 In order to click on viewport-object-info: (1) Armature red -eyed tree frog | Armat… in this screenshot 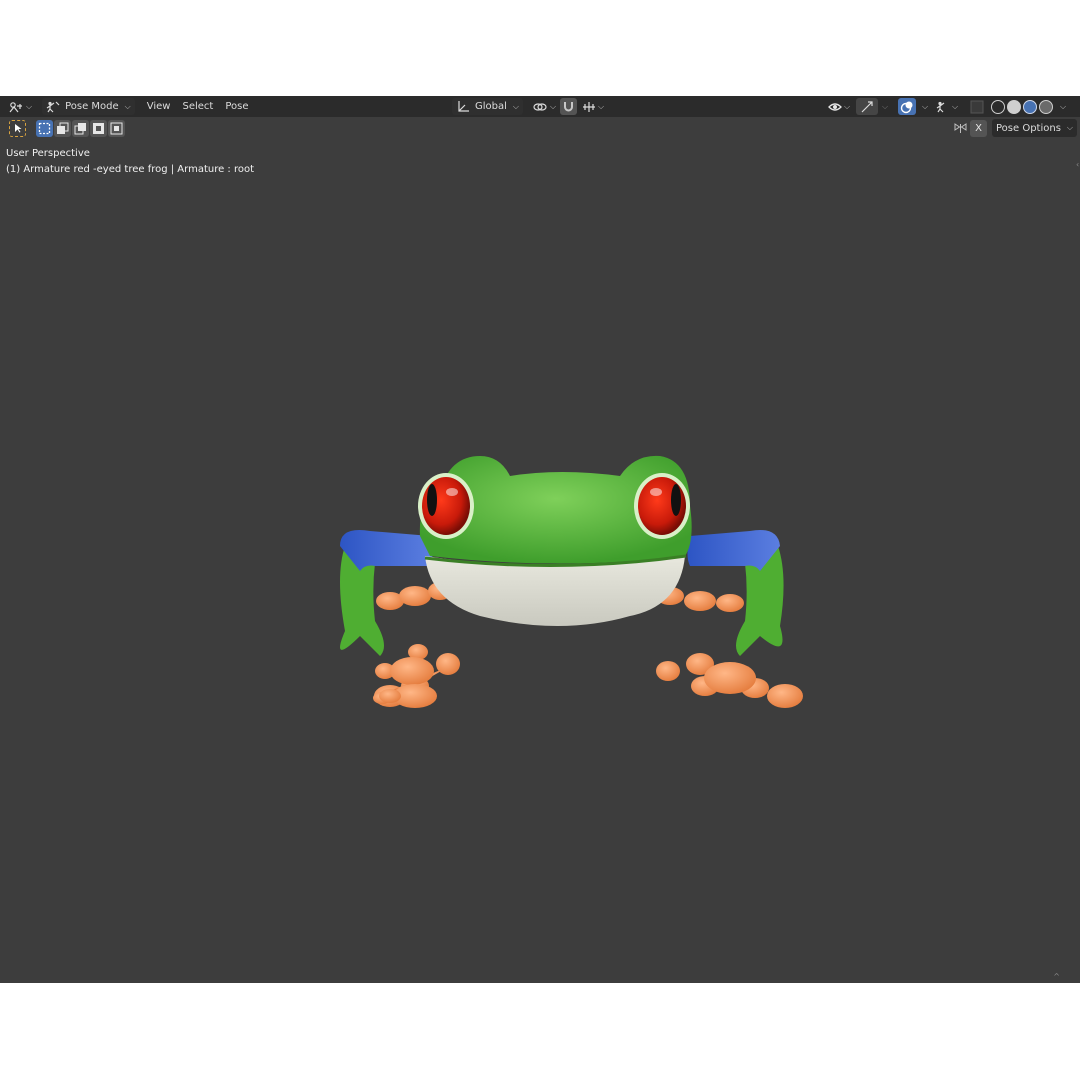, I will do `click(130, 169)`.